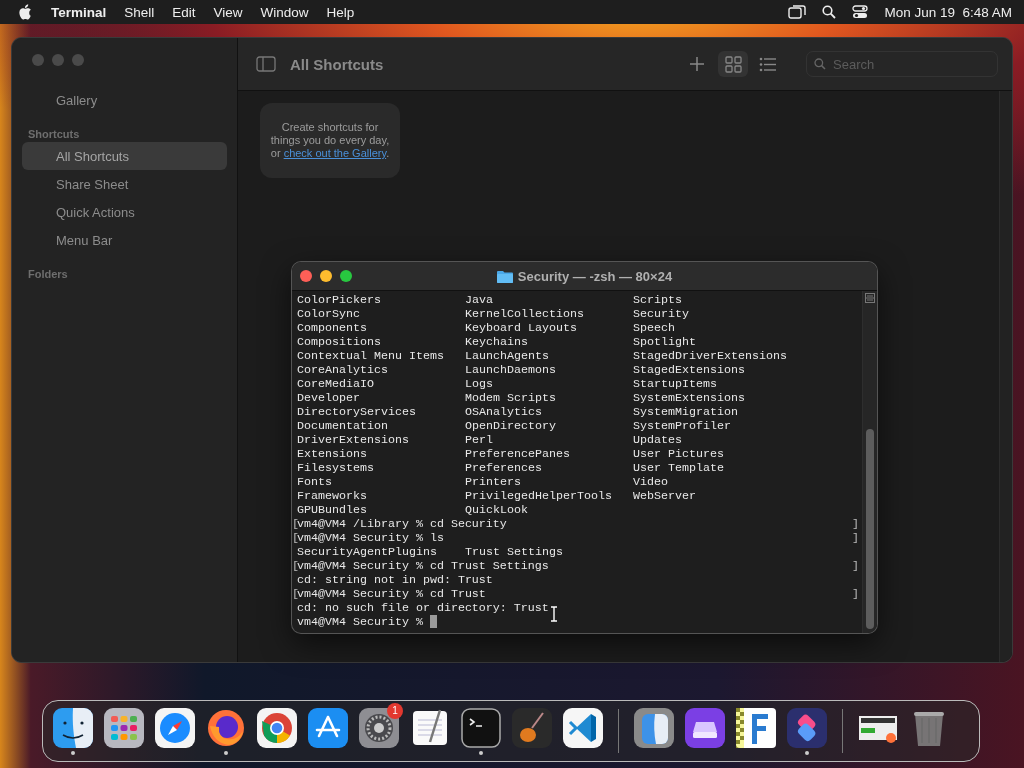  I want to click on zoom-button, so click(346, 276).